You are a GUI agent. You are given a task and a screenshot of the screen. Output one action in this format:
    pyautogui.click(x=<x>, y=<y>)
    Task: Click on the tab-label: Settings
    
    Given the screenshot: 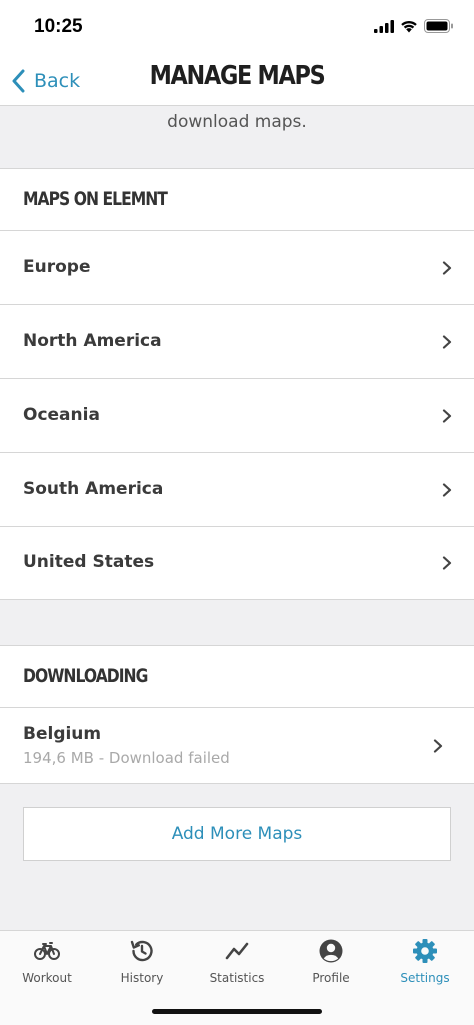 What is the action you would take?
    pyautogui.click(x=425, y=978)
    